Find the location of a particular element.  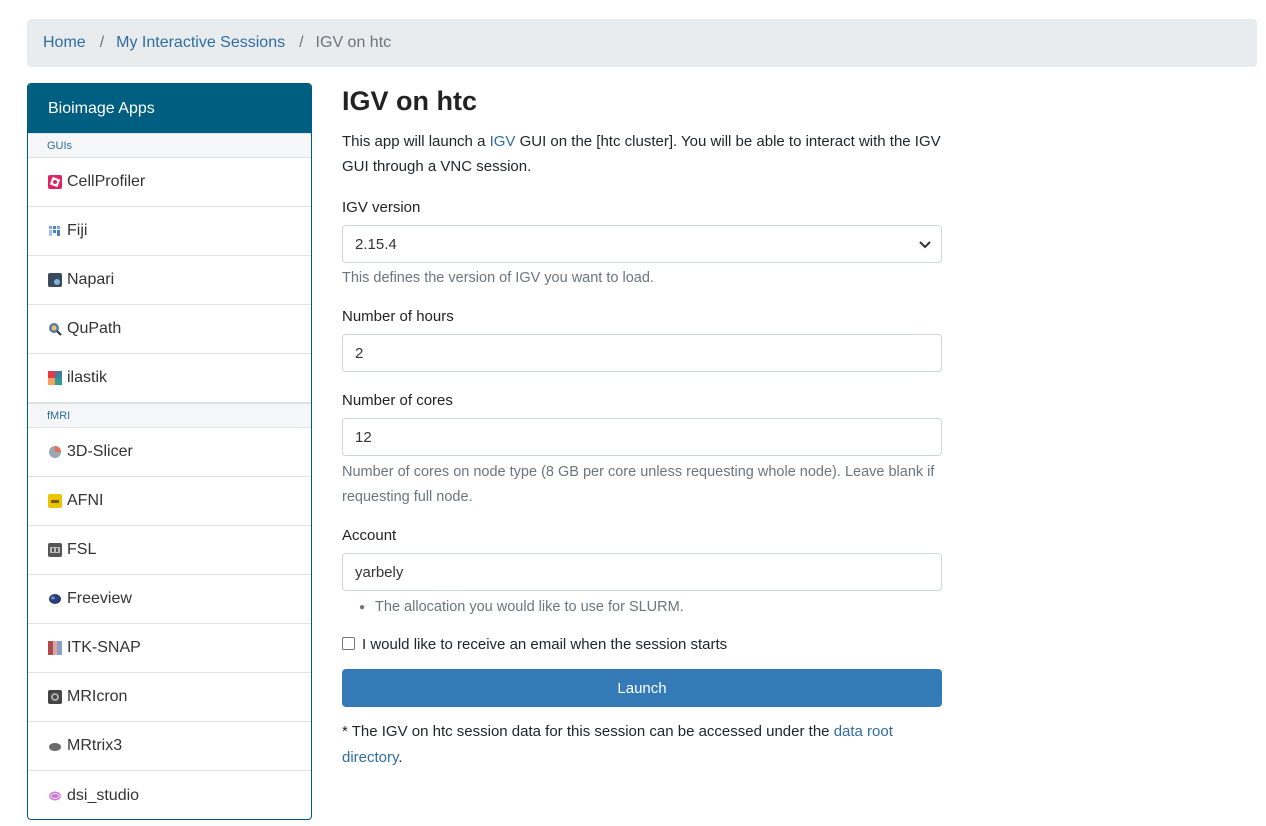

sidebar-item-afni: AFNI is located at coordinates (169, 501).